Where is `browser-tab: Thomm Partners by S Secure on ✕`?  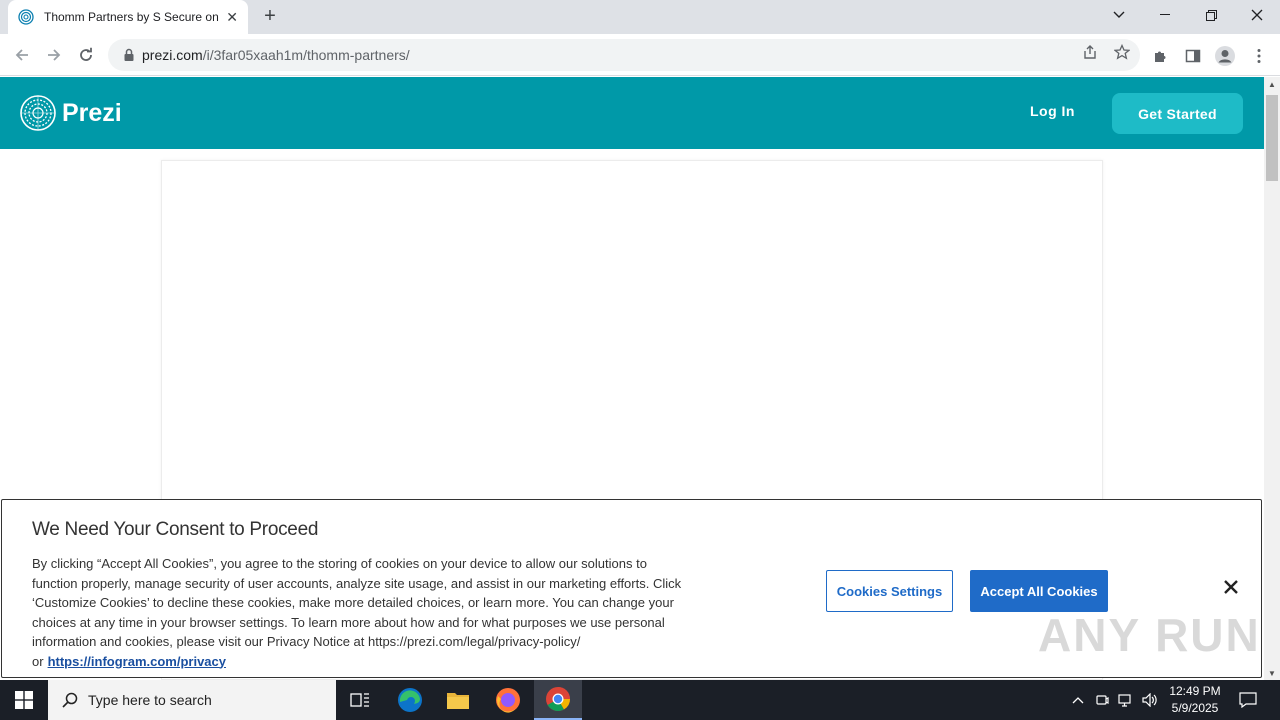
browser-tab: Thomm Partners by S Secure on ✕ is located at coordinates (128, 17).